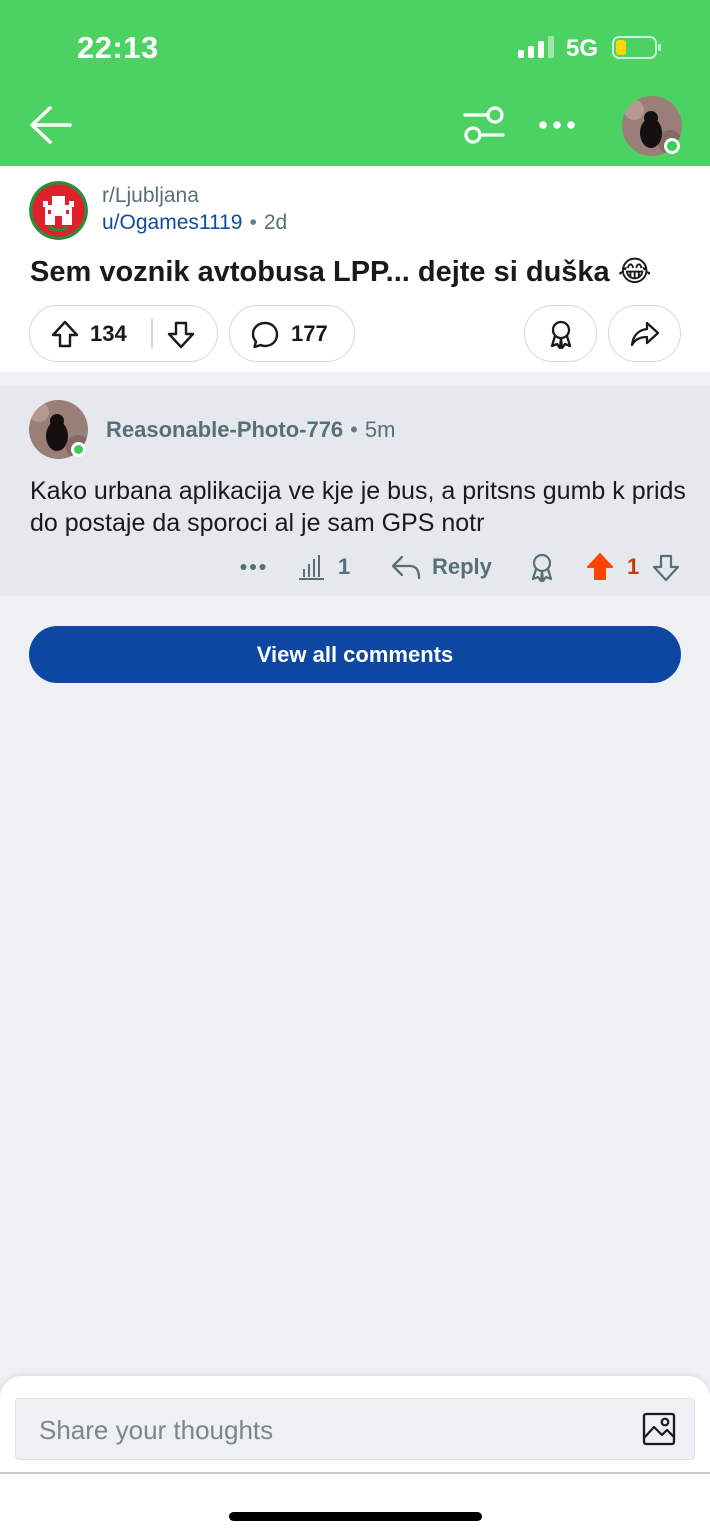 The image size is (710, 1536). Describe the element at coordinates (484, 125) in the screenshot. I see `sort-filter-icon` at that location.